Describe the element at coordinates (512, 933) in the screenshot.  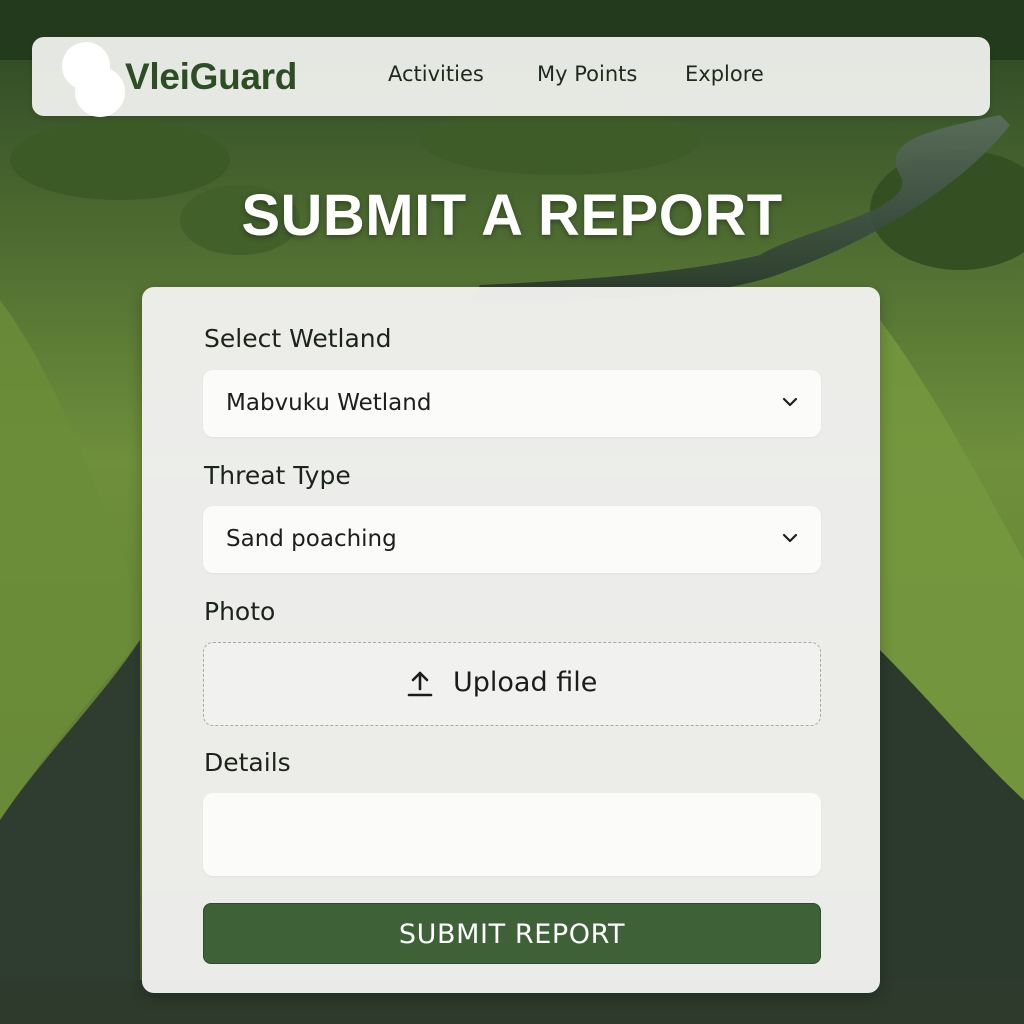
I see `submit-report-button: SUBMIT REPORT` at that location.